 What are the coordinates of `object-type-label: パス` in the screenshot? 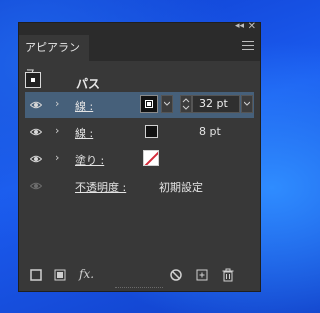 It's located at (88, 84).